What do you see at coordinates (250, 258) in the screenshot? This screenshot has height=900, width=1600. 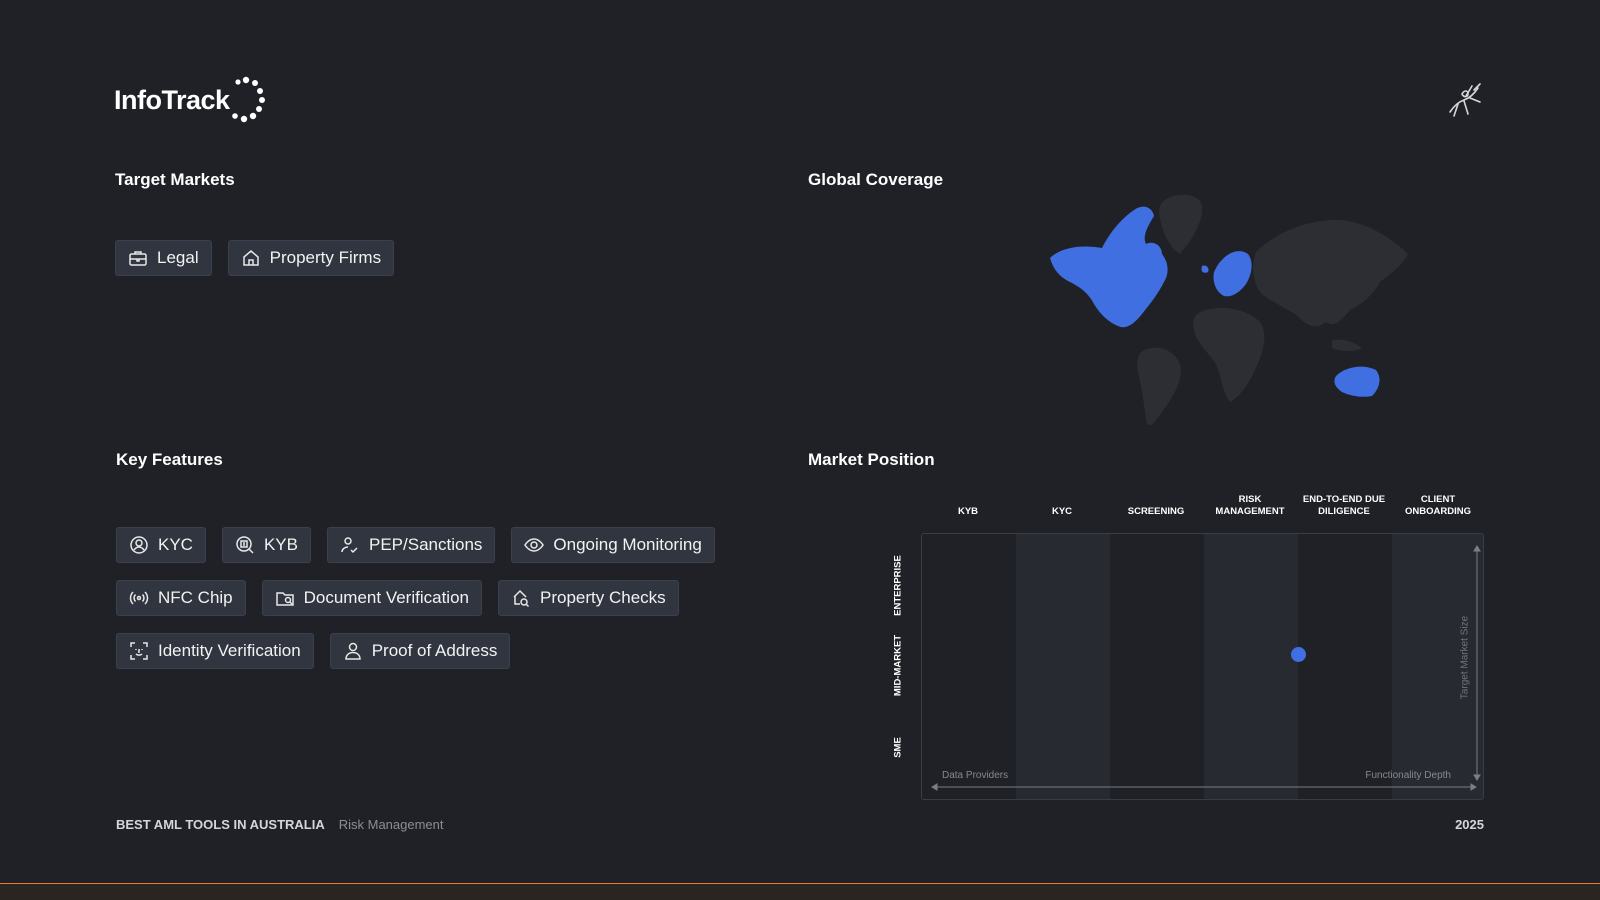 I see `house-icon` at bounding box center [250, 258].